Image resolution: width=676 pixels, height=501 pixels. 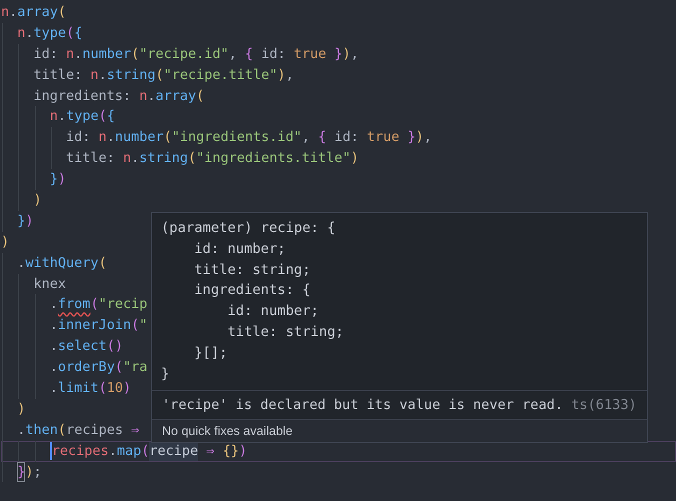 What do you see at coordinates (604, 406) in the screenshot?
I see `error-code: ts(6133)` at bounding box center [604, 406].